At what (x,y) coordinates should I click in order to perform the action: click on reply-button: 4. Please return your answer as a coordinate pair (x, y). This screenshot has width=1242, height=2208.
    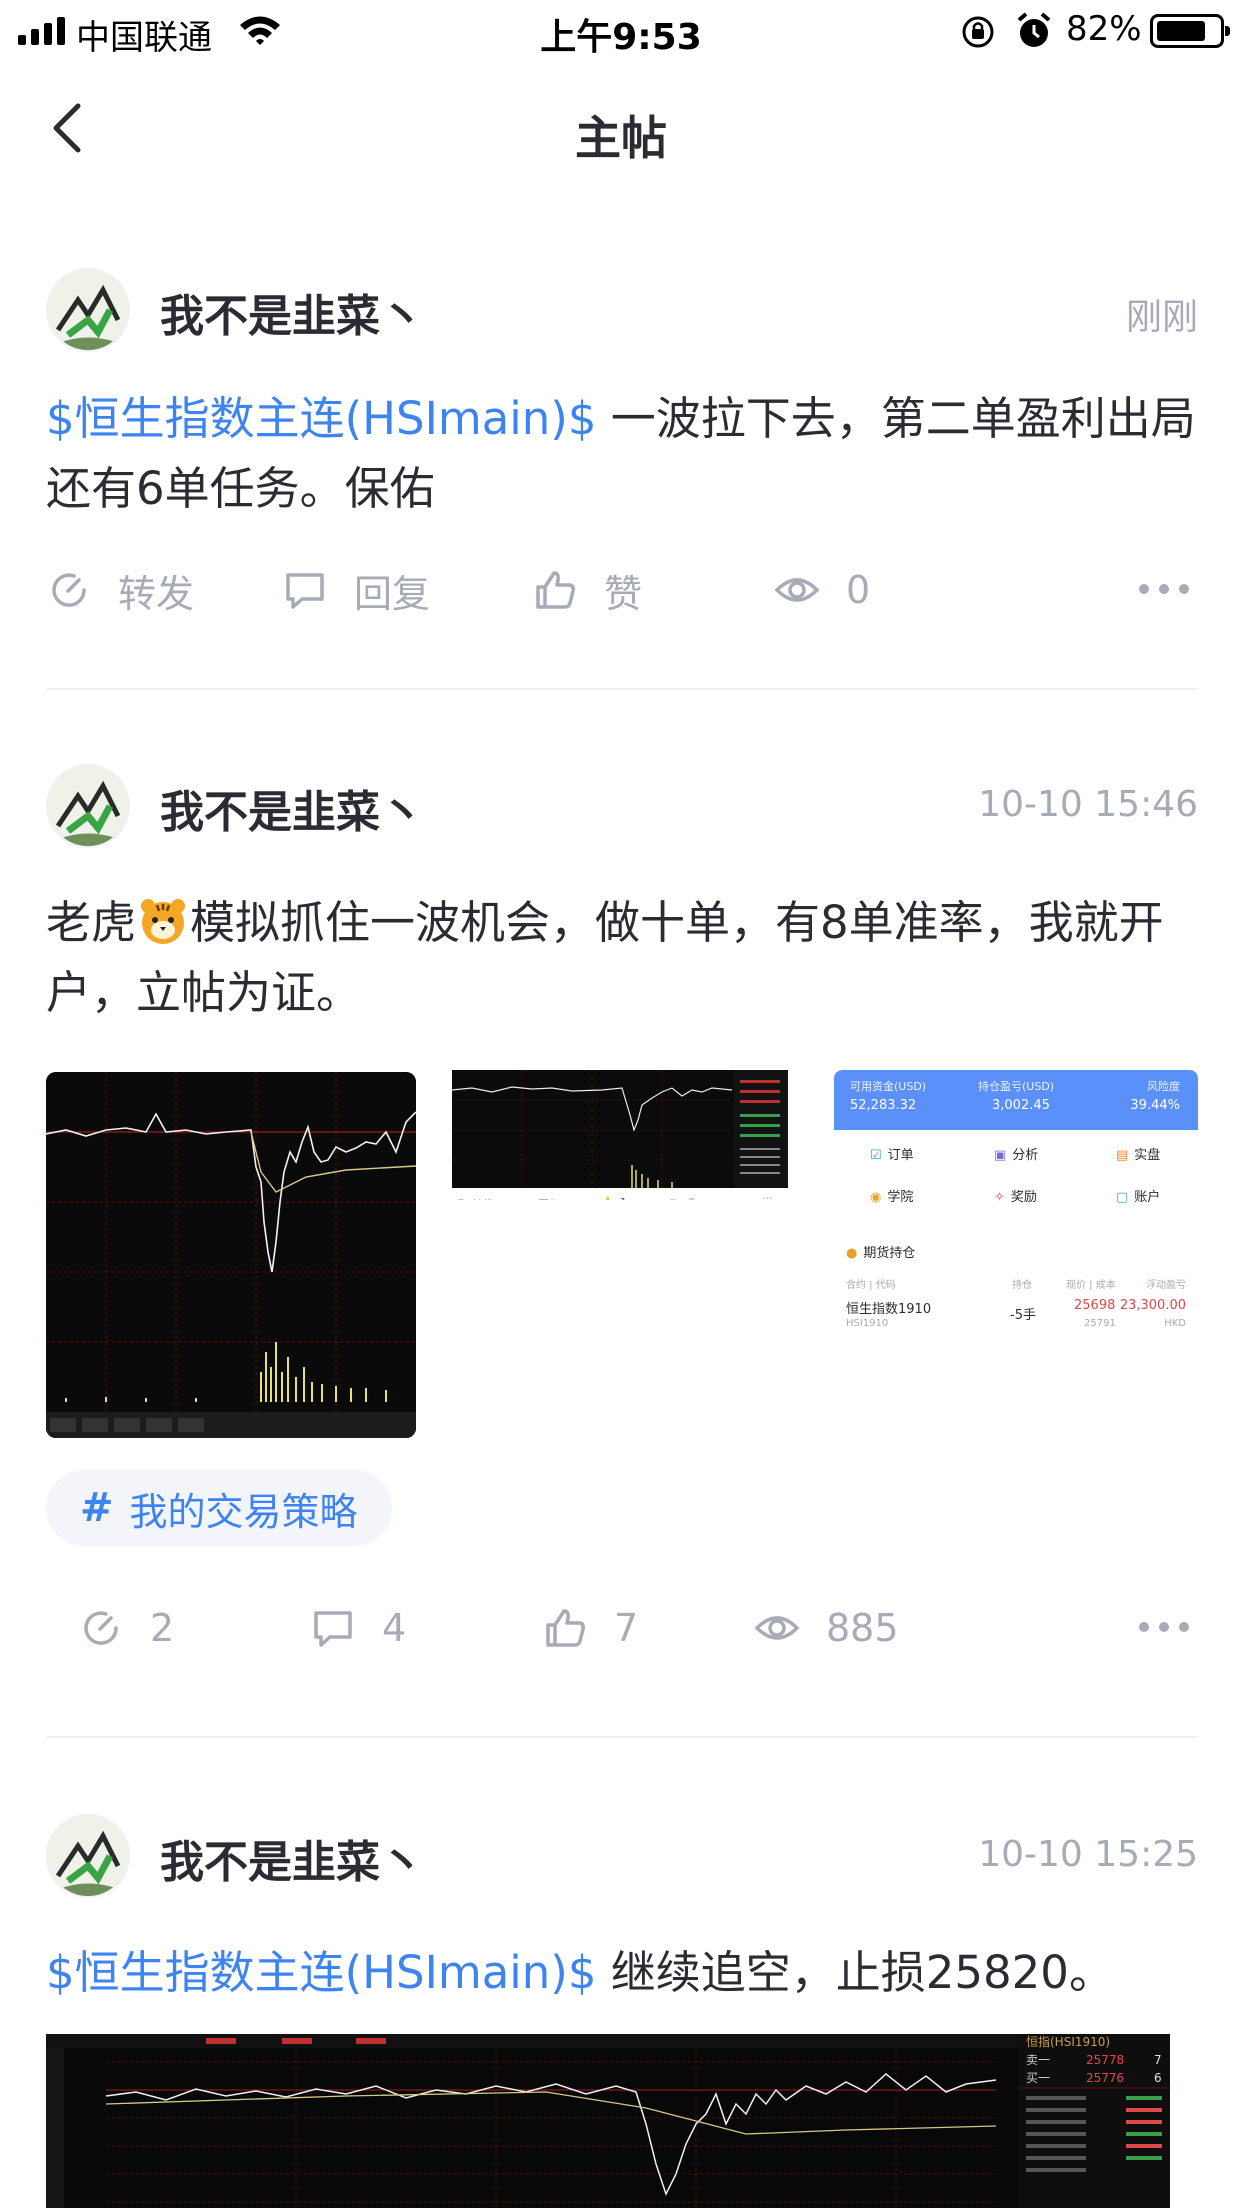
    Looking at the image, I should click on (358, 1628).